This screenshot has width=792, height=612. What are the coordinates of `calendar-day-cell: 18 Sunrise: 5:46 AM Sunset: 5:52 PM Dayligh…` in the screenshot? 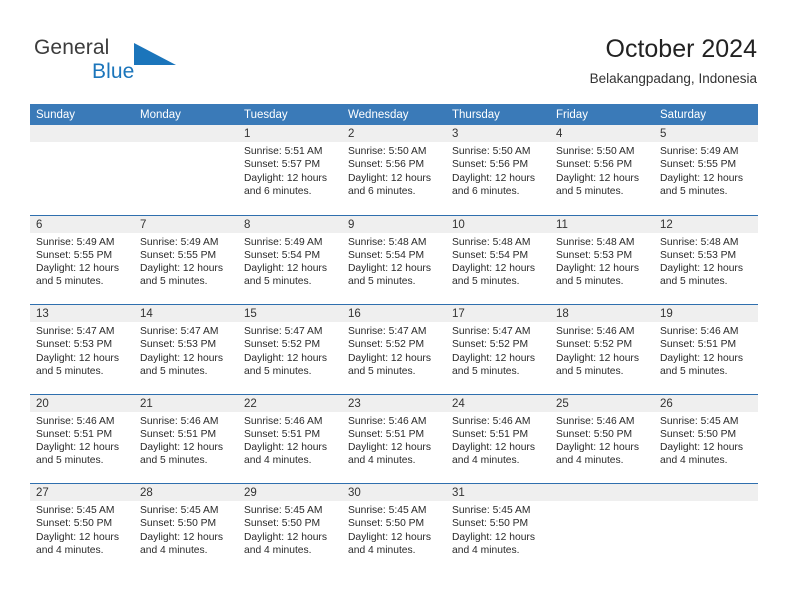 It's located at (602, 349).